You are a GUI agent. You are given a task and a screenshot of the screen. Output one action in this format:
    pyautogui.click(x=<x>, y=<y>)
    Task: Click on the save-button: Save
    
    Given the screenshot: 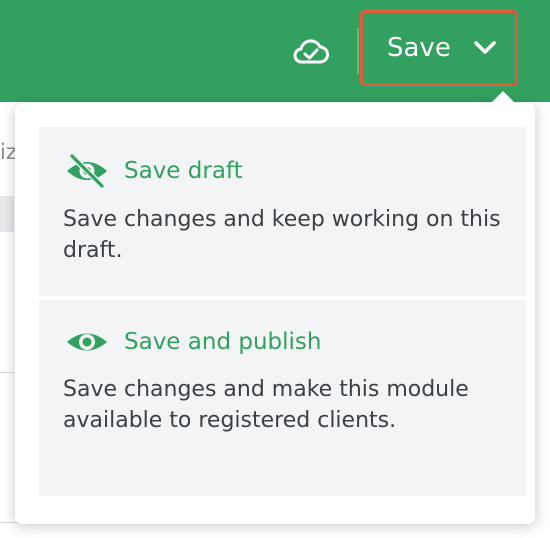 What is the action you would take?
    pyautogui.click(x=439, y=48)
    